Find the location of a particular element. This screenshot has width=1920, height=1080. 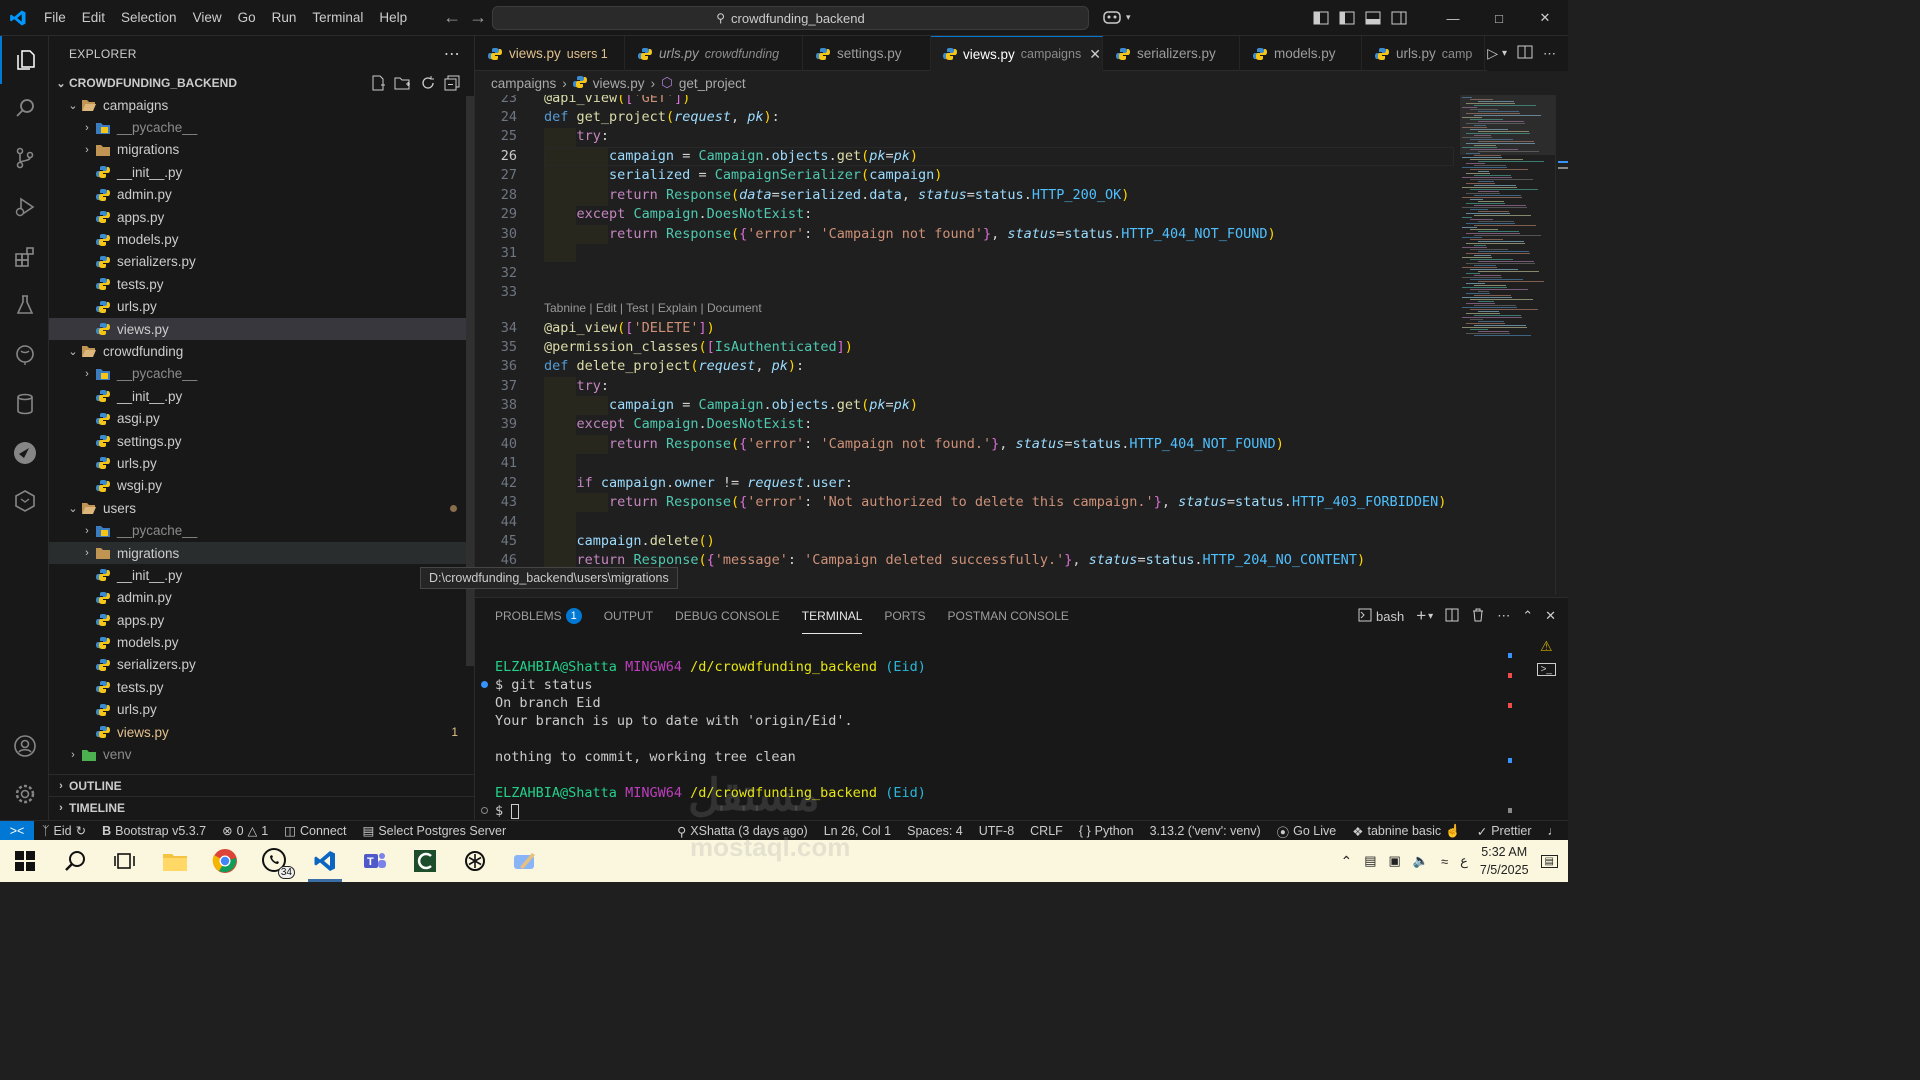

outline-section: › OUTLINE is located at coordinates (261, 785).